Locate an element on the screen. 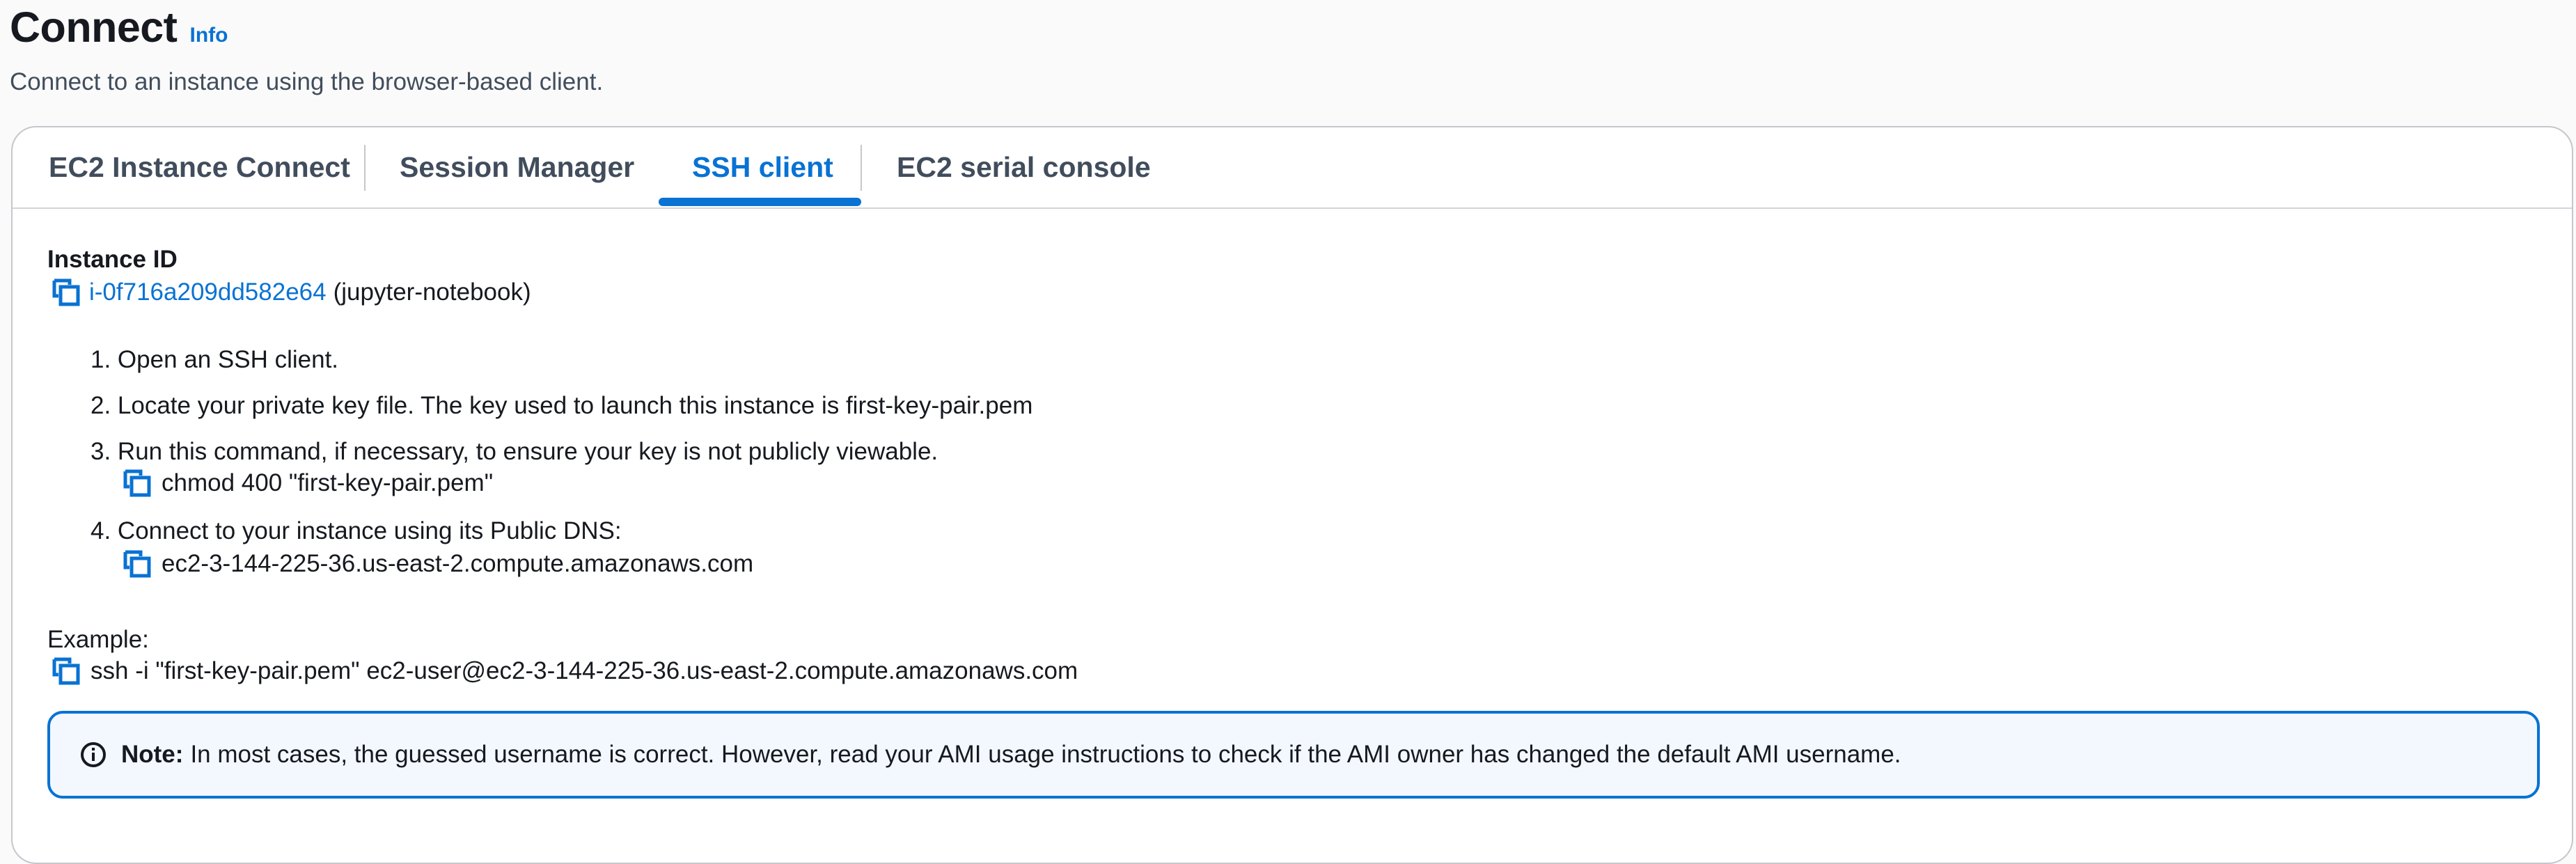 This screenshot has height=864, width=2576. tab-session-manager: Session Manager is located at coordinates (517, 167).